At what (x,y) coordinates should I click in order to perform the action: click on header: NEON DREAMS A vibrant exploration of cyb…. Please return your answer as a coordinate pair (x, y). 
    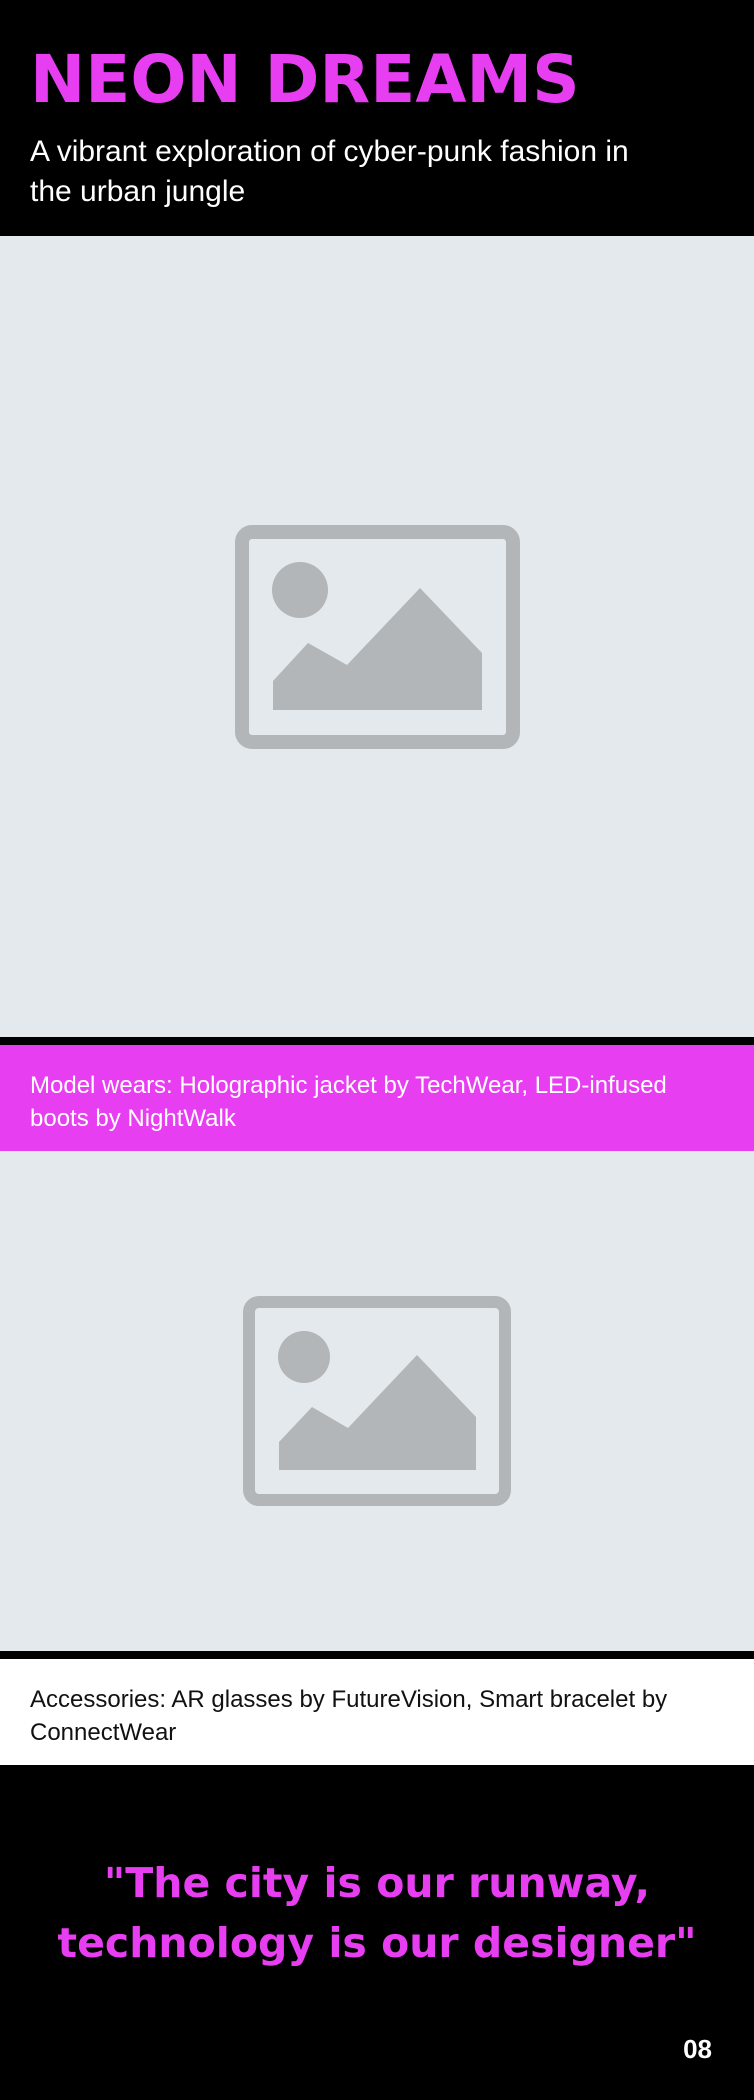
    Looking at the image, I should click on (377, 118).